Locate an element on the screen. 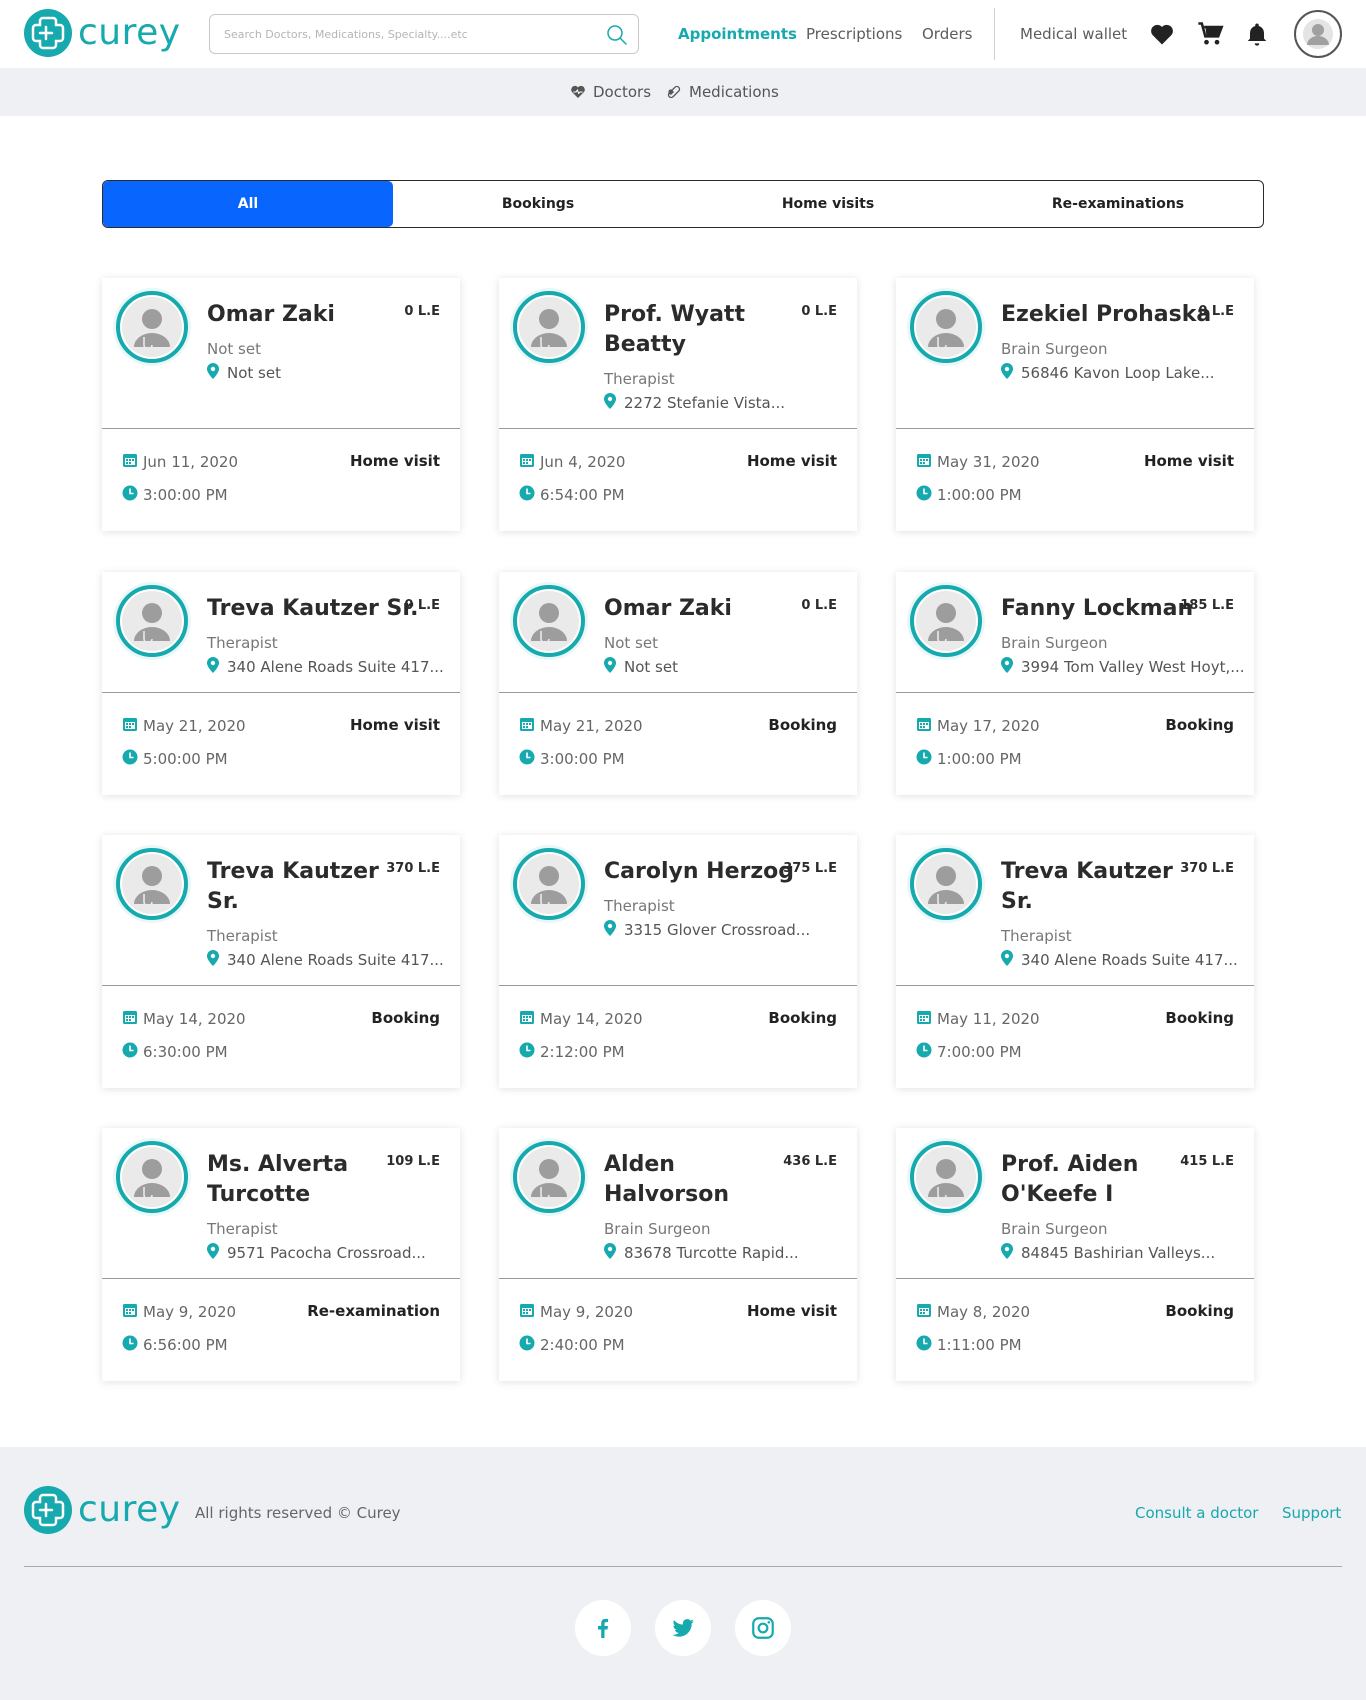 The height and width of the screenshot is (1700, 1366). search-box is located at coordinates (424, 34).